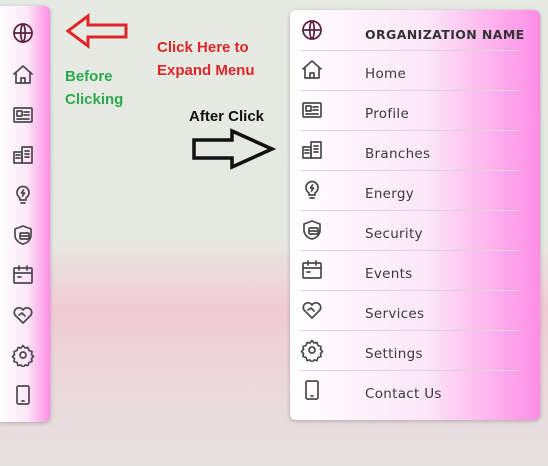 This screenshot has height=466, width=548. Describe the element at coordinates (390, 194) in the screenshot. I see `sidebar-item-label: Energy` at that location.